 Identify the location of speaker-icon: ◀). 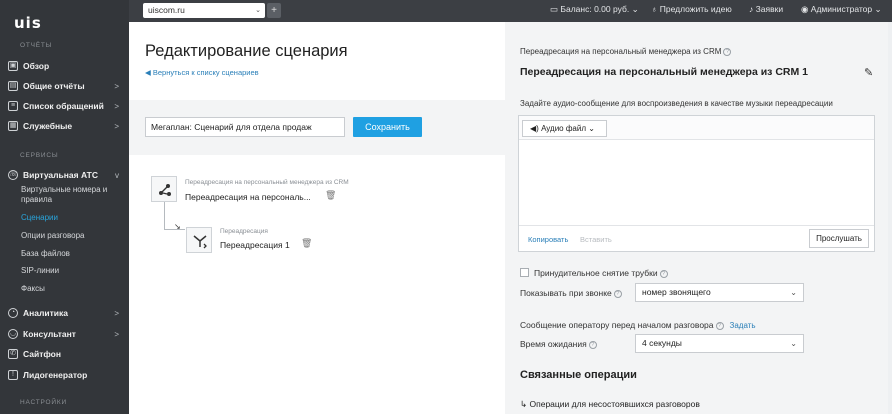
(534, 128).